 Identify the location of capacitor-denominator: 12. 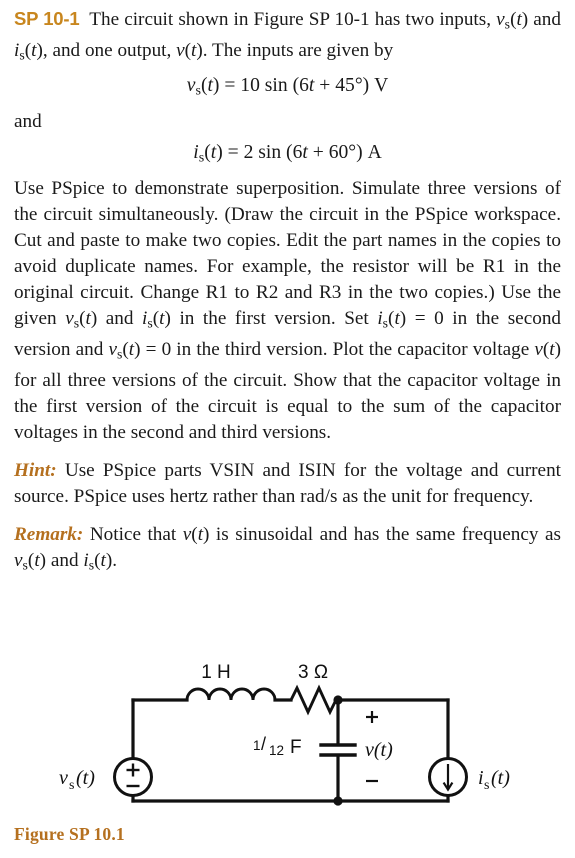
(276, 750).